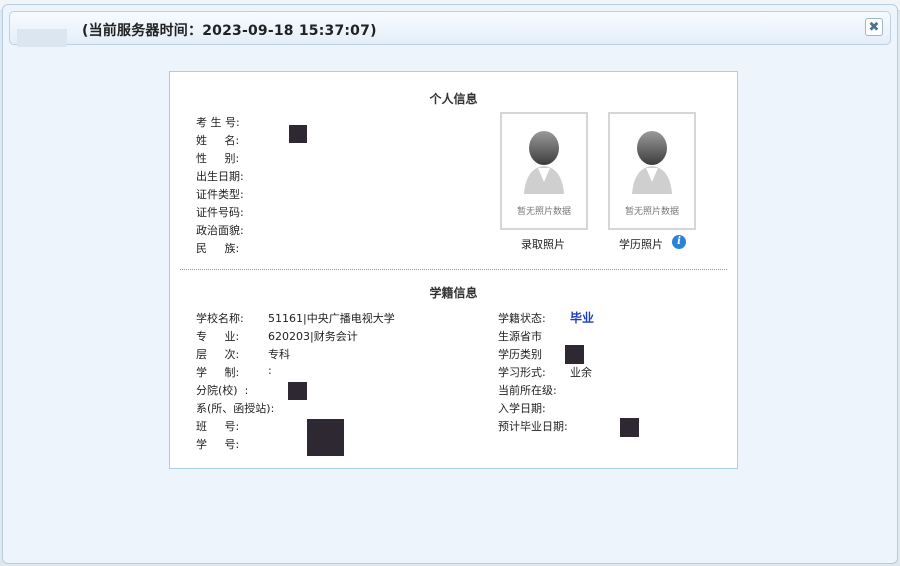 This screenshot has width=900, height=566. Describe the element at coordinates (220, 194) in the screenshot. I see `label-id-type: 证件类型:` at that location.